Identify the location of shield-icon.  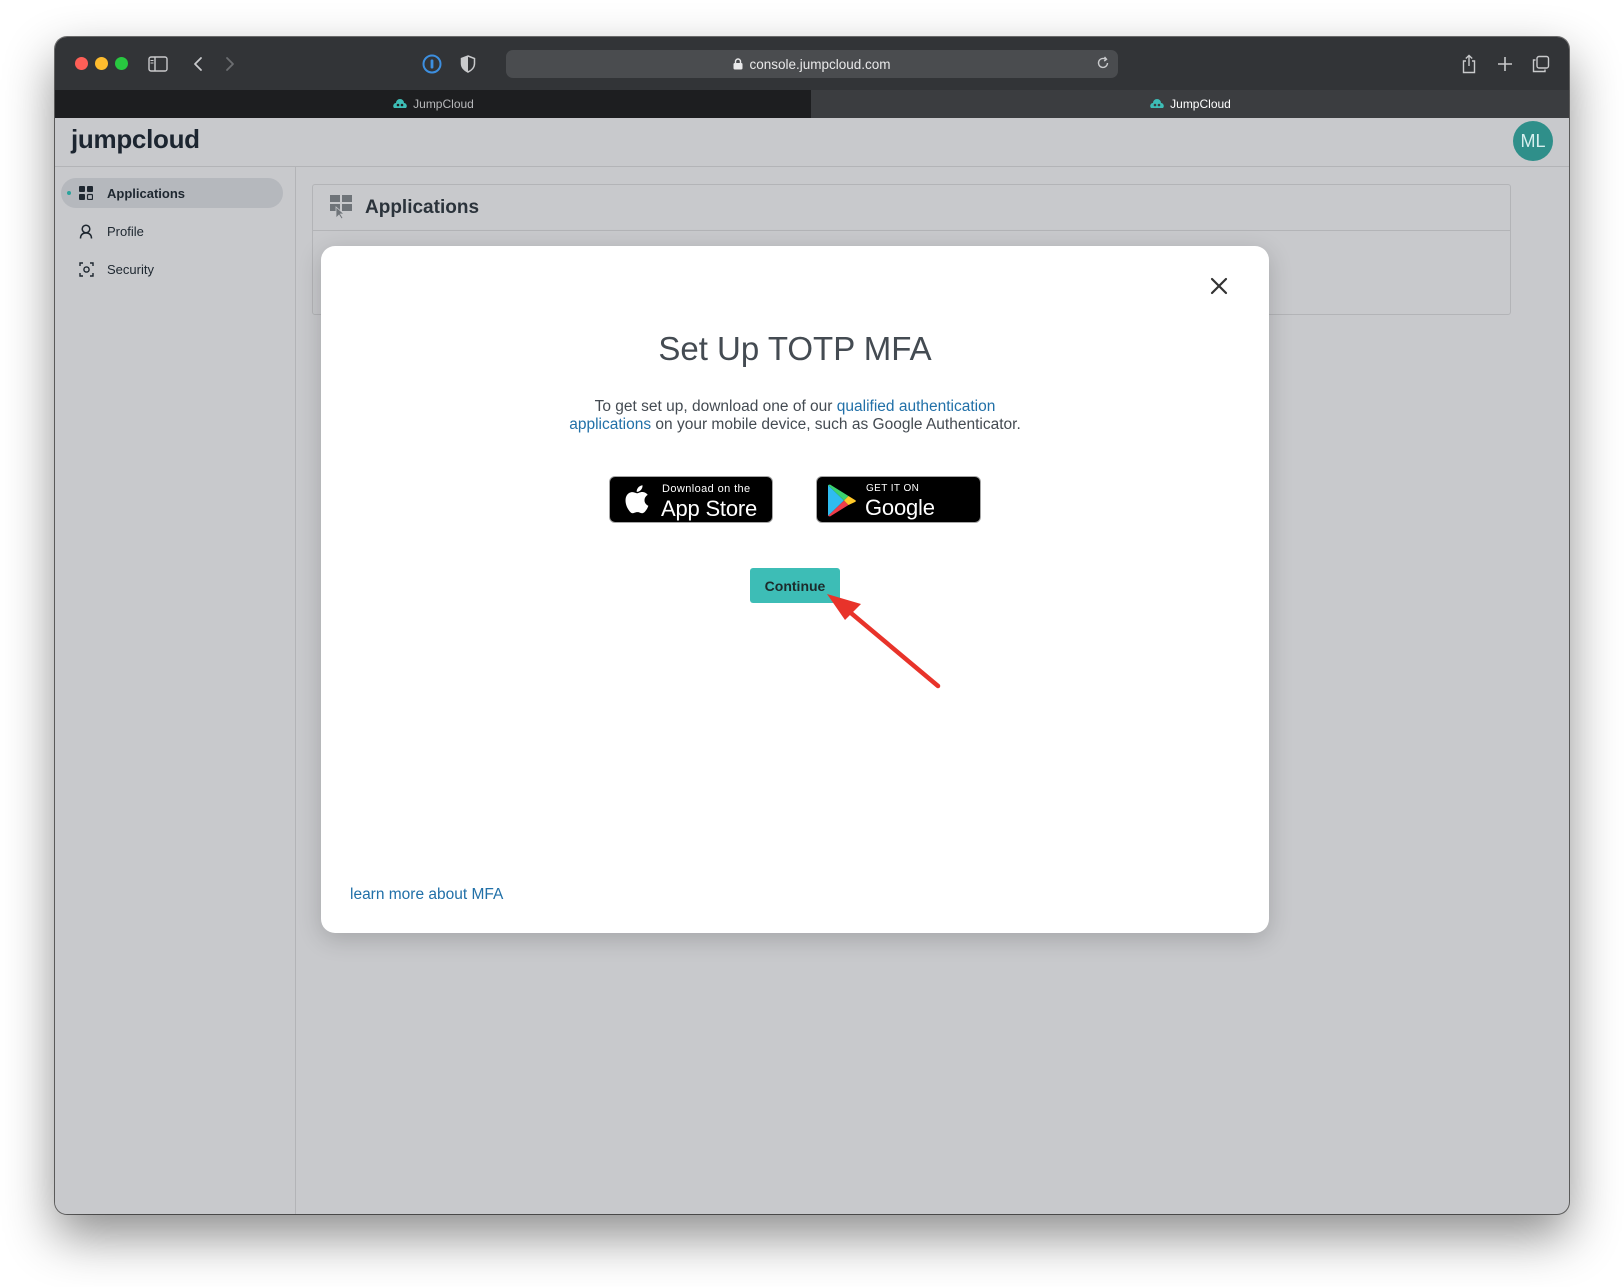
(468, 64).